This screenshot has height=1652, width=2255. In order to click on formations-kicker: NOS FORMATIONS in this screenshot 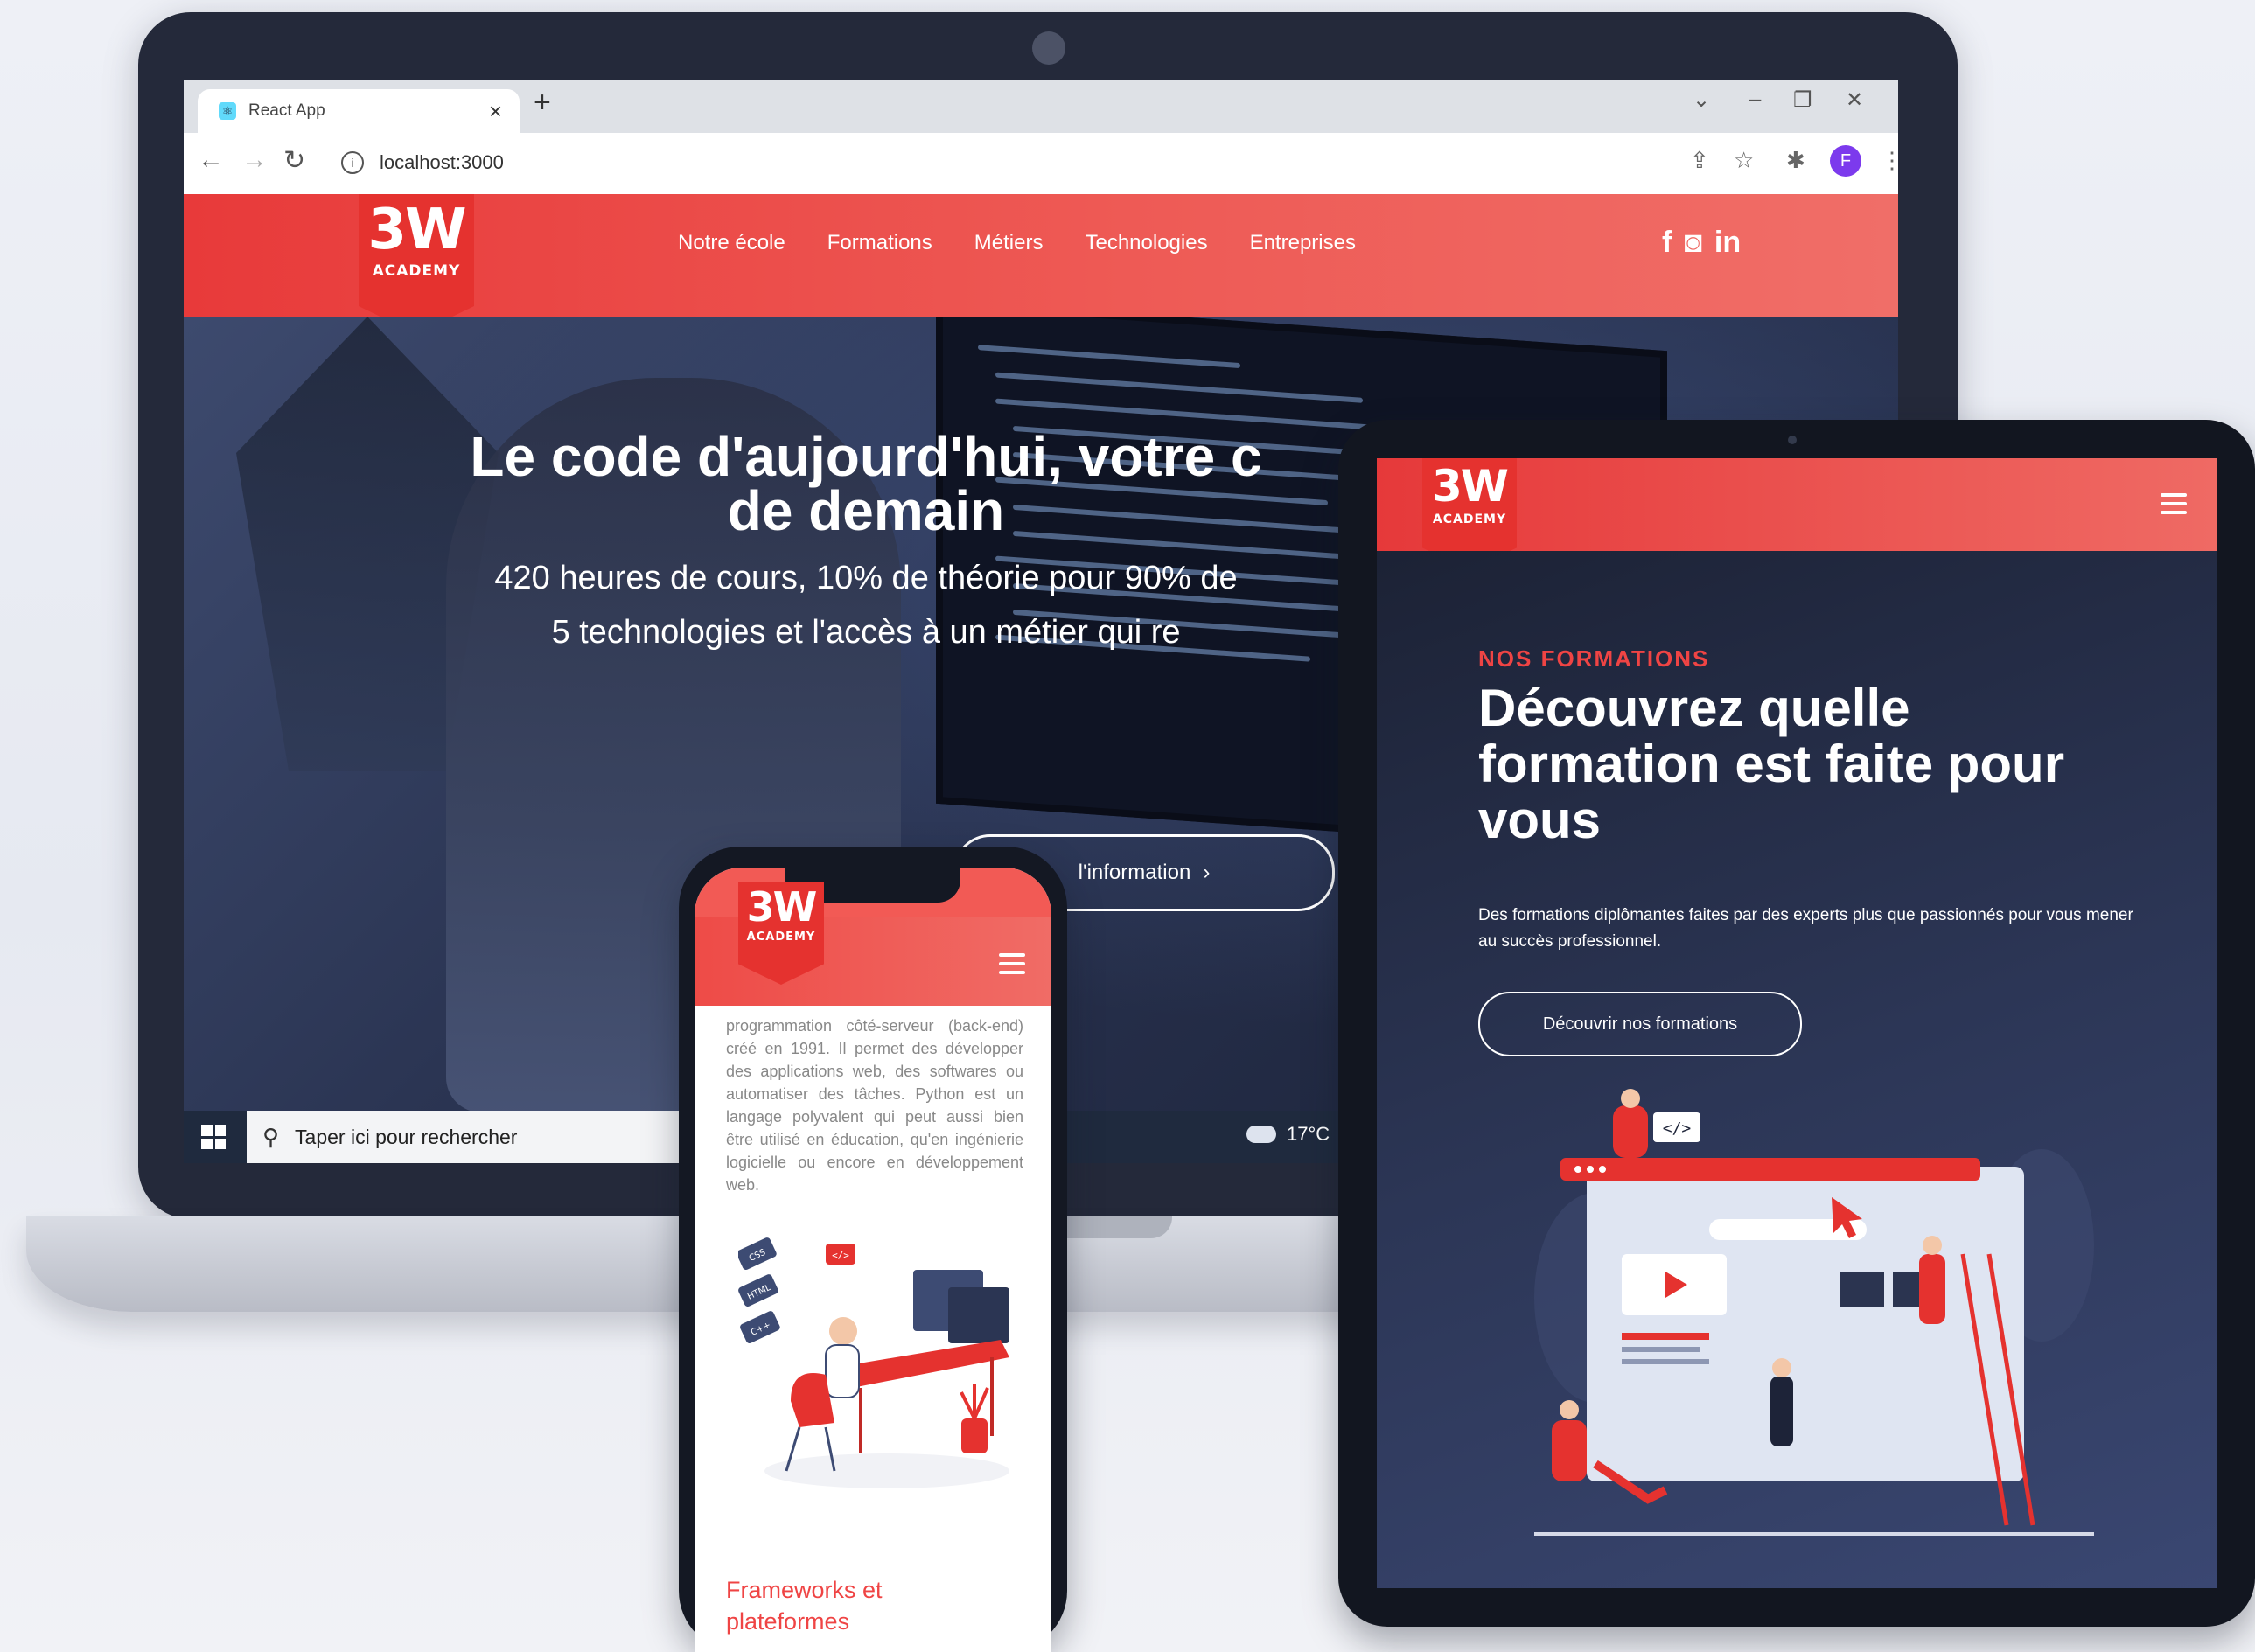, I will do `click(1594, 658)`.